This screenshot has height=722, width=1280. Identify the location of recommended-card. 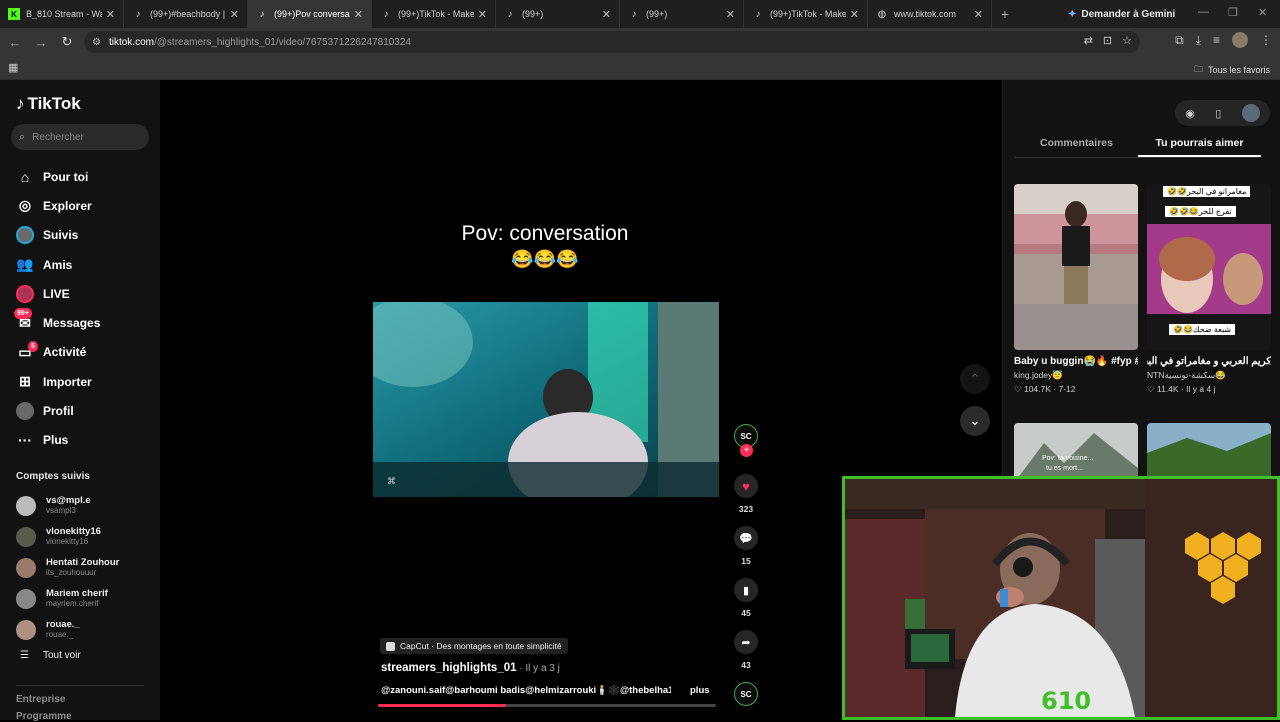
(1209, 453).